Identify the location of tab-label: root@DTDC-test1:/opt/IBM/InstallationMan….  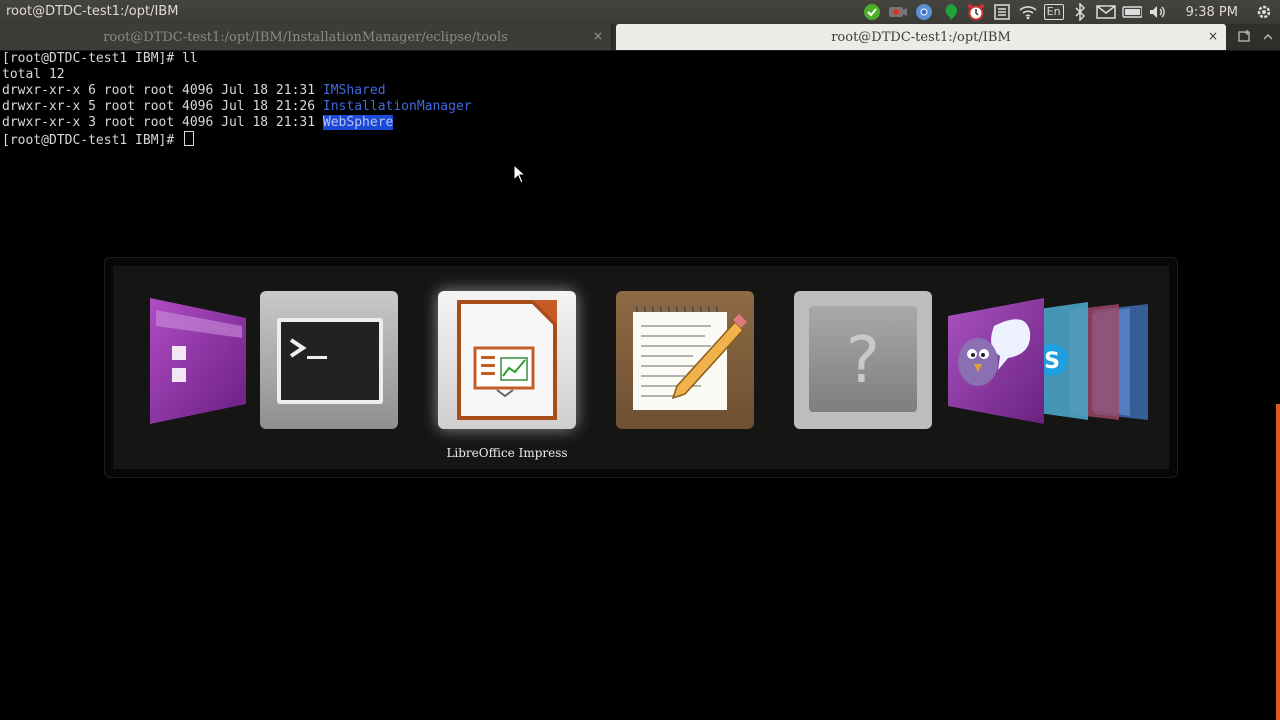
(305, 37).